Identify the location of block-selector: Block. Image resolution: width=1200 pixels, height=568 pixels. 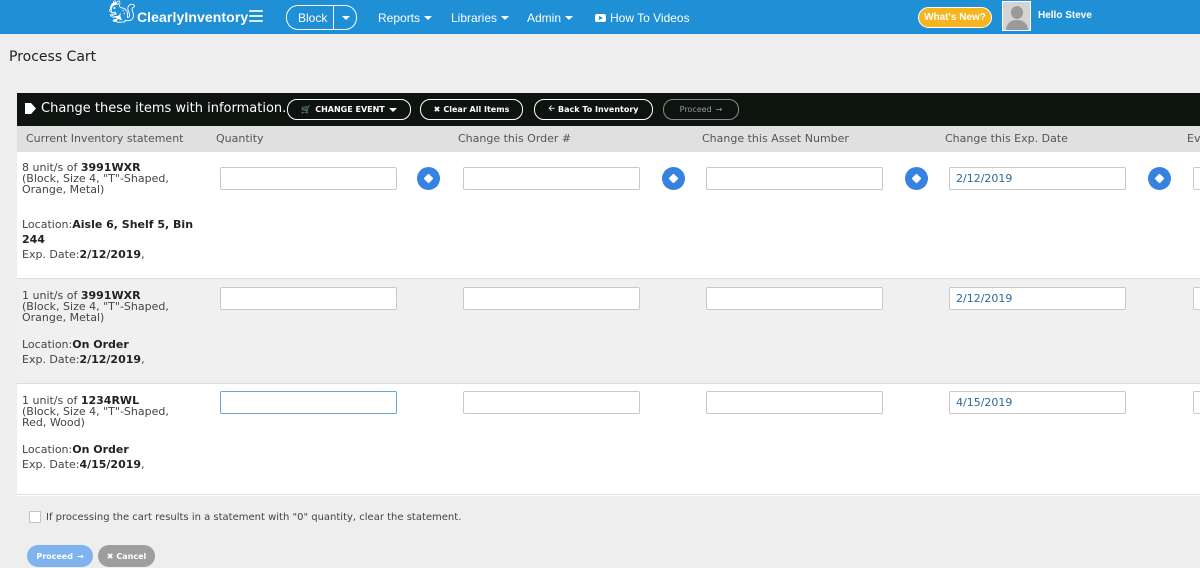
(321, 17).